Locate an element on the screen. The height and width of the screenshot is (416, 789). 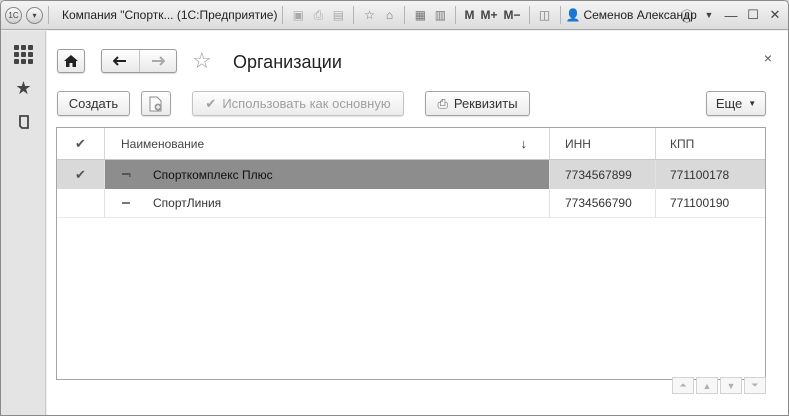
copy-document-icon is located at coordinates (155, 103).